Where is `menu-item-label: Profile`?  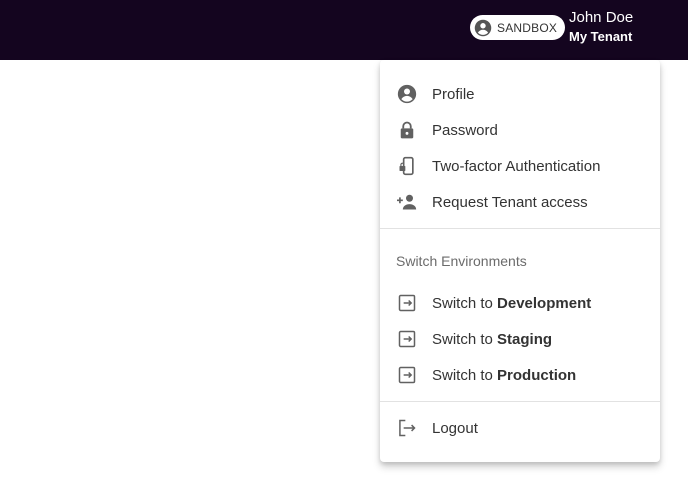 menu-item-label: Profile is located at coordinates (453, 94).